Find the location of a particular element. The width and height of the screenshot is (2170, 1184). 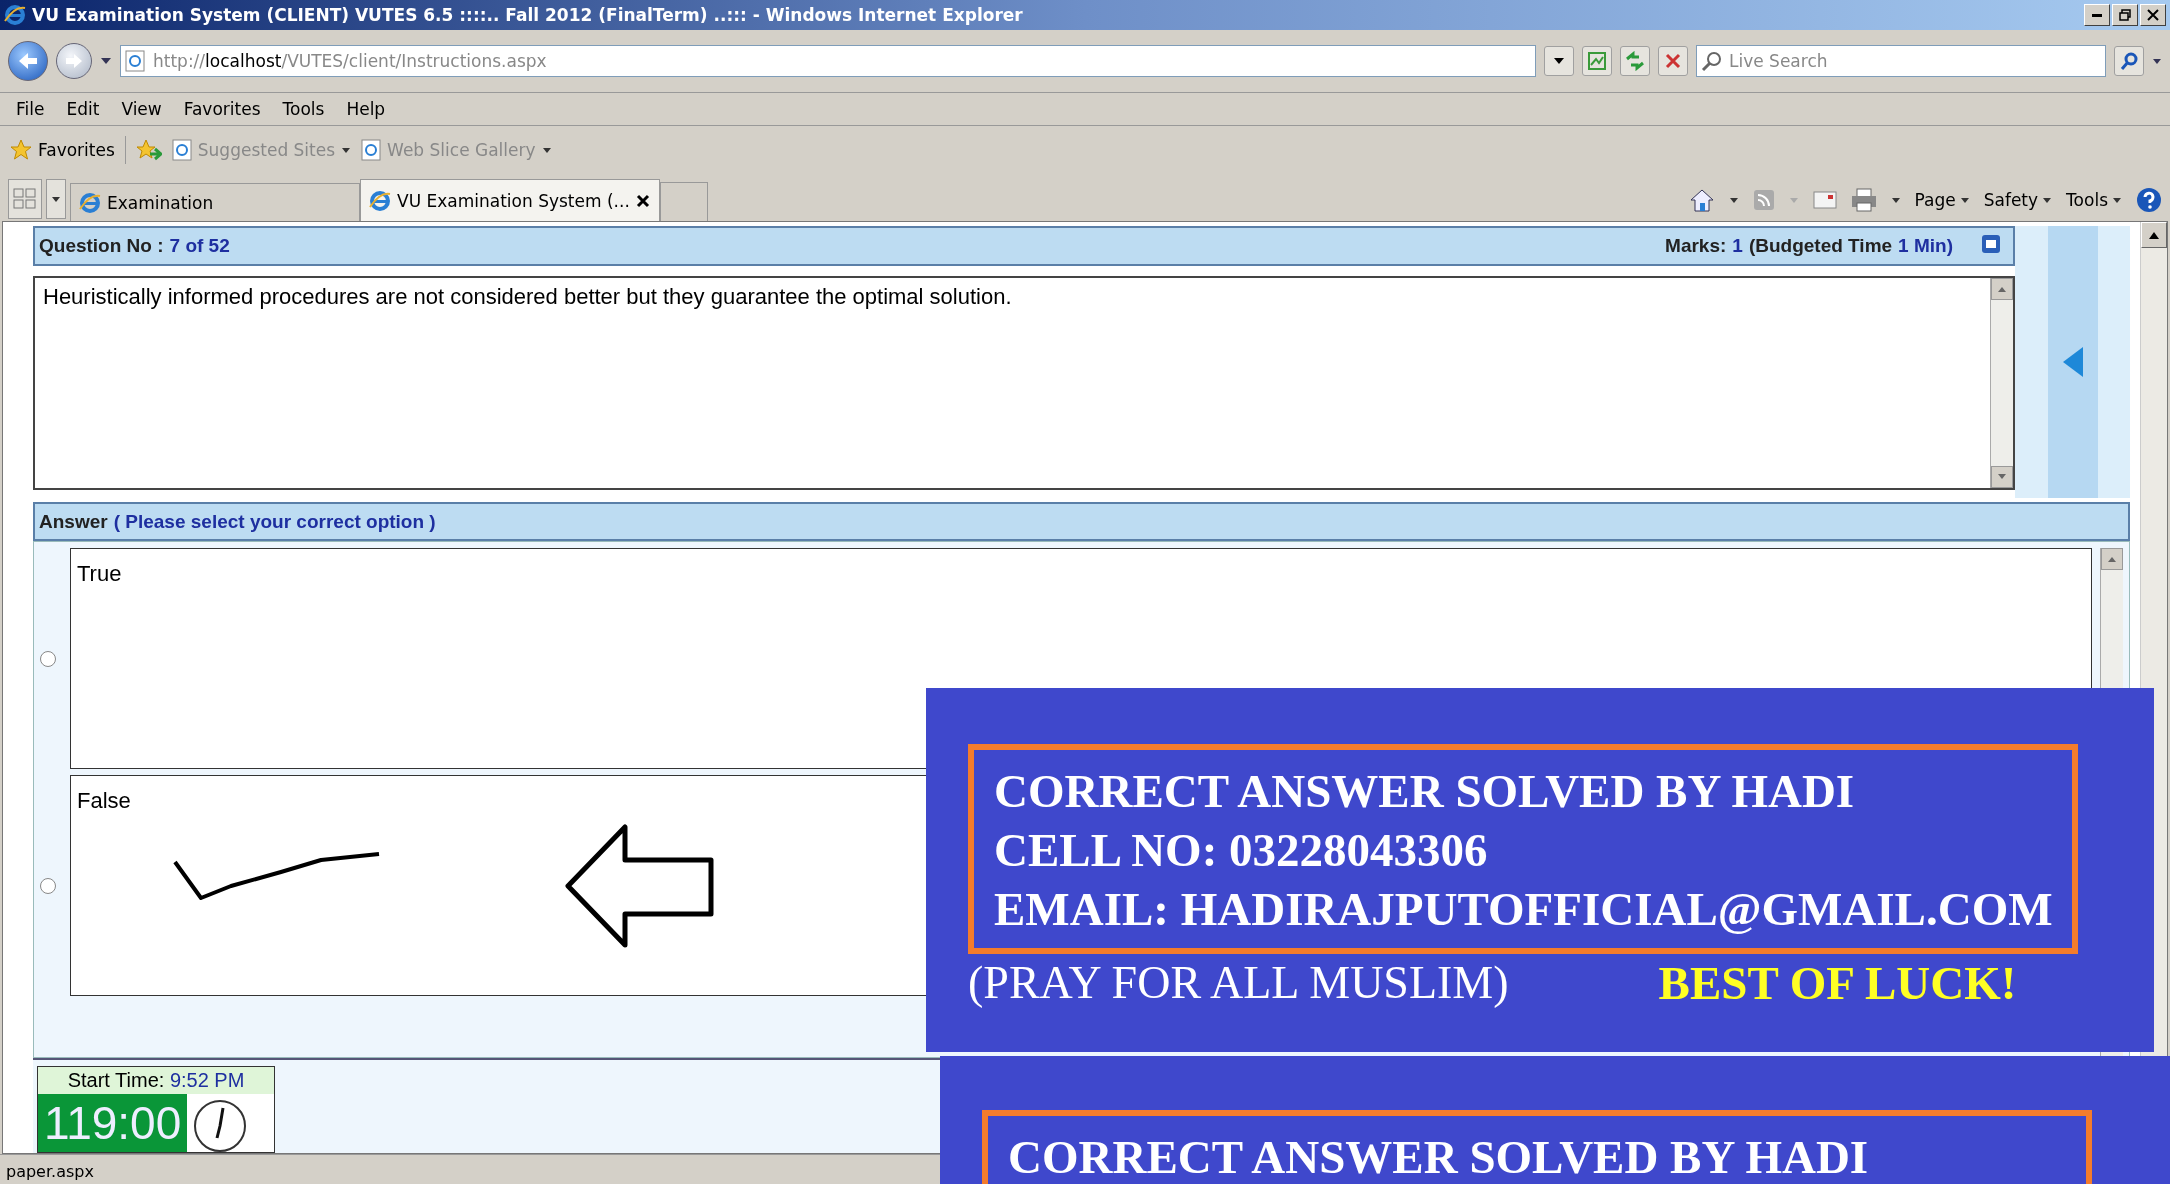

option-text: False is located at coordinates (104, 801).